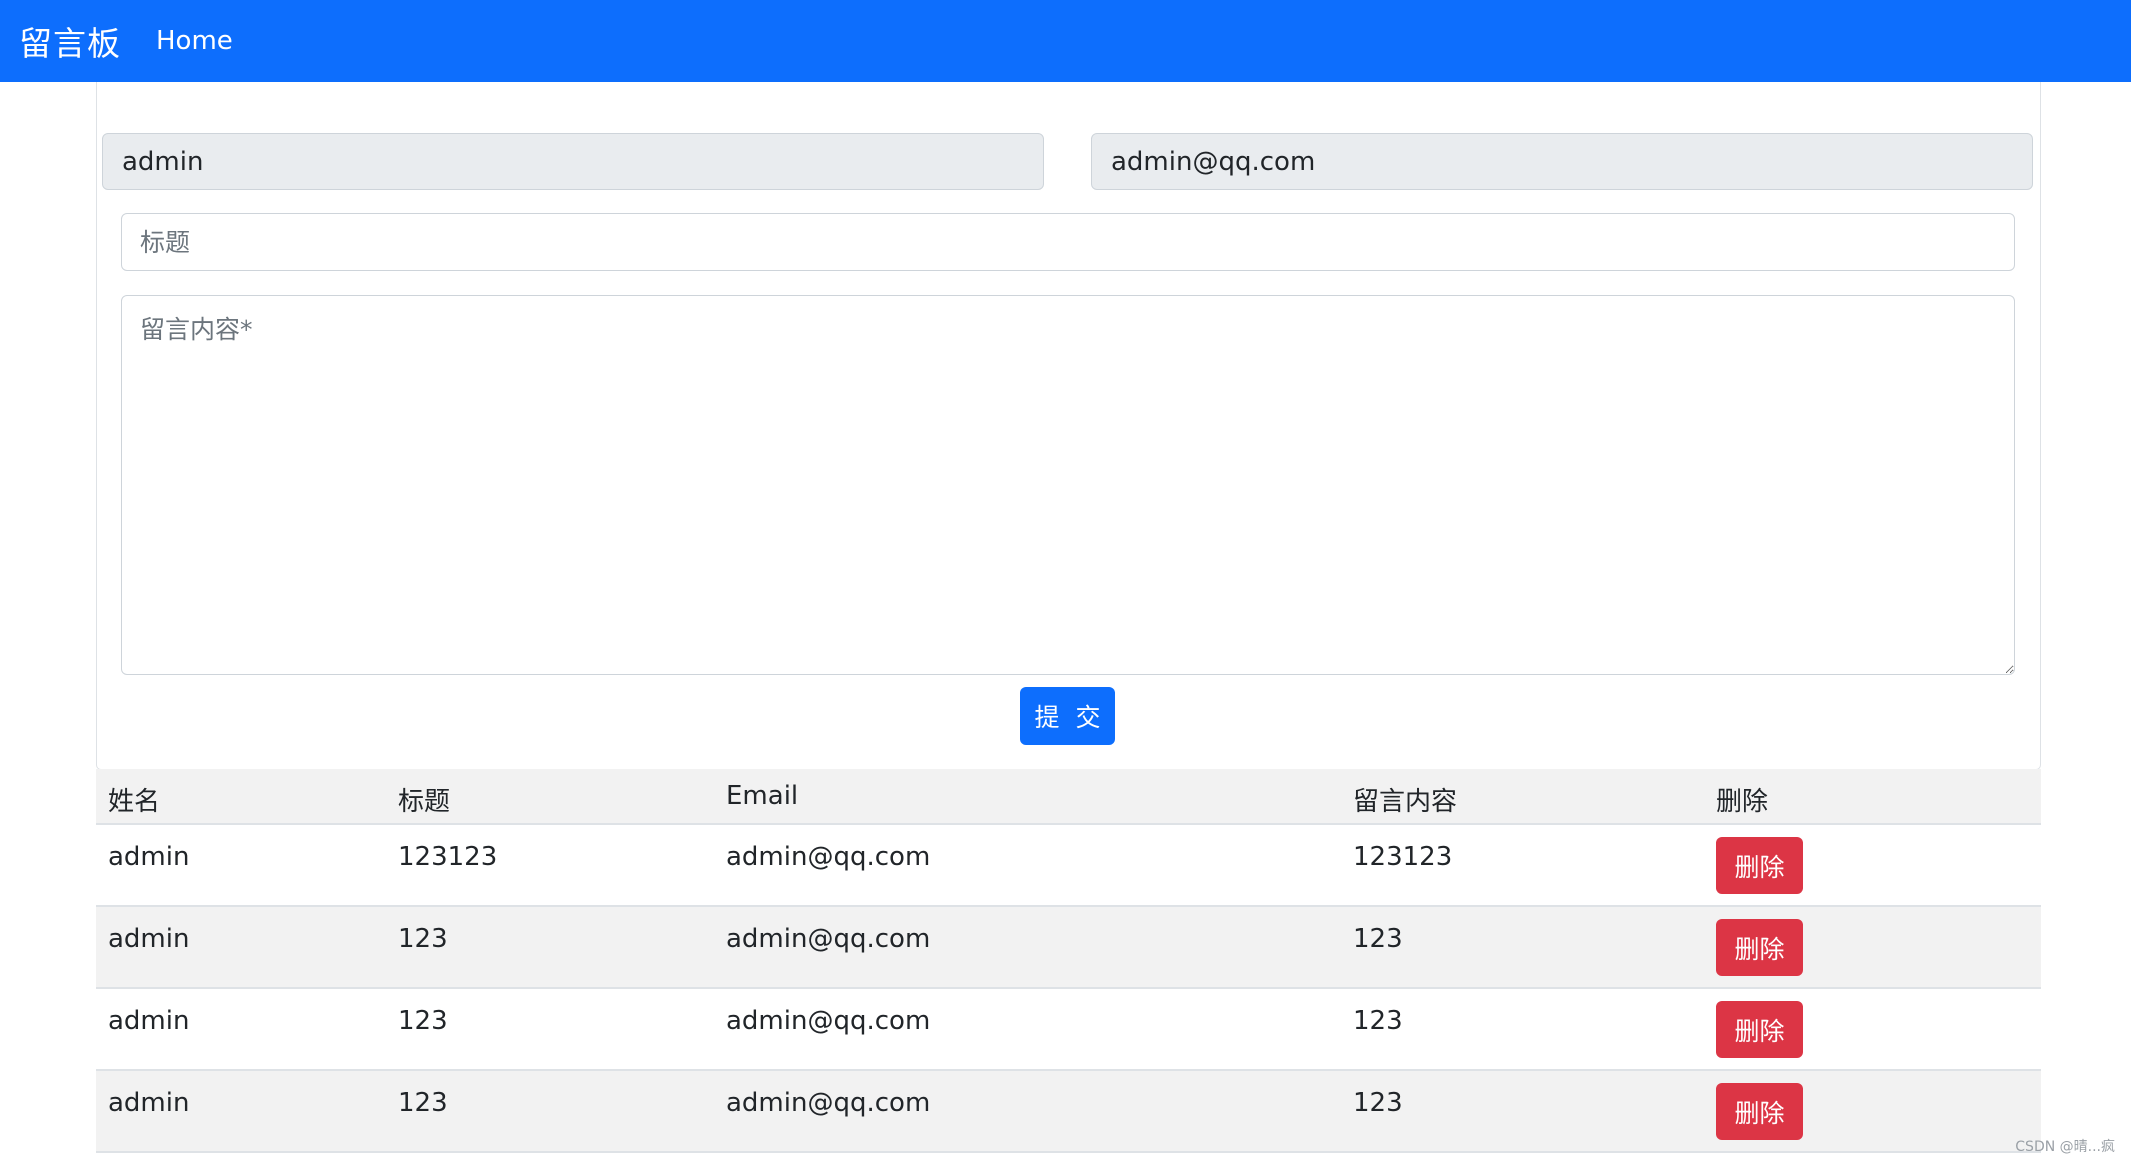 The height and width of the screenshot is (1164, 2131). What do you see at coordinates (1562, 161) in the screenshot?
I see `email-field: admin@qq.com` at bounding box center [1562, 161].